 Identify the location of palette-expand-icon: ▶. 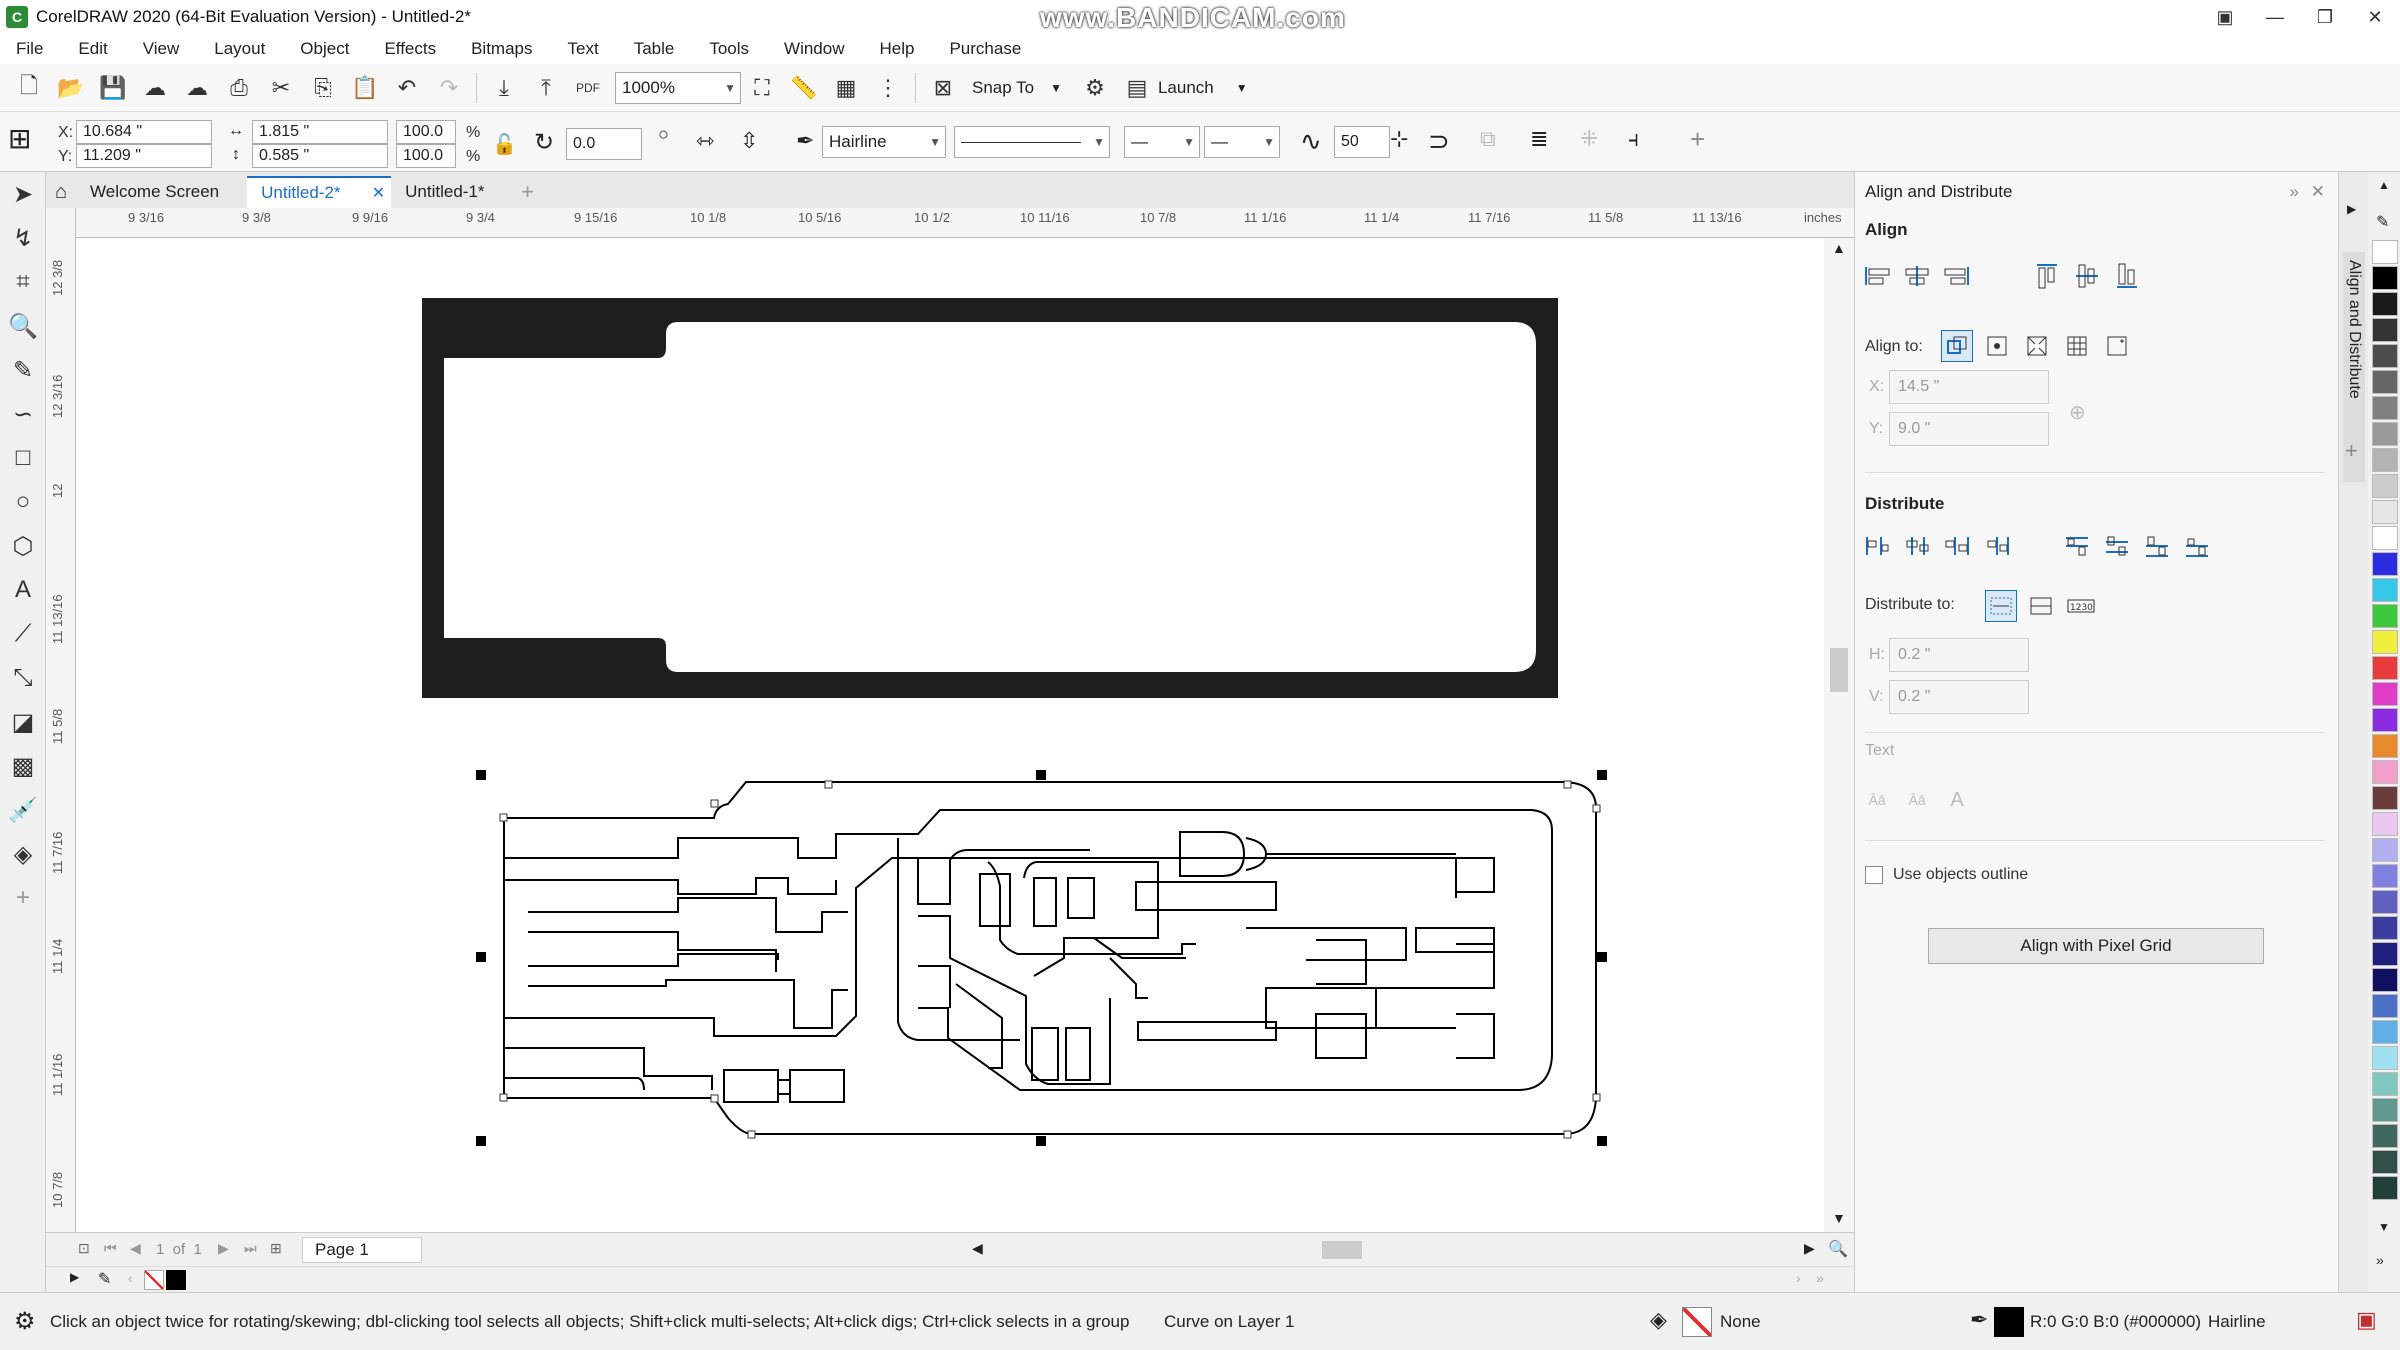
(74, 1277).